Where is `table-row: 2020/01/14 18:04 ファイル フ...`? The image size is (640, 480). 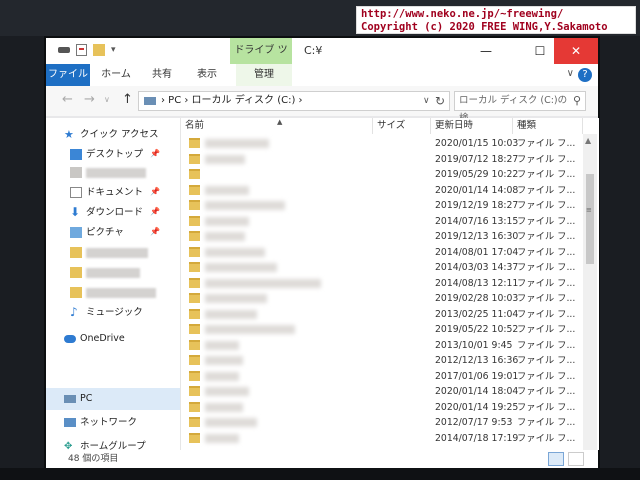
table-row: 2020/01/14 18:04 ファイル フ... is located at coordinates (382, 391).